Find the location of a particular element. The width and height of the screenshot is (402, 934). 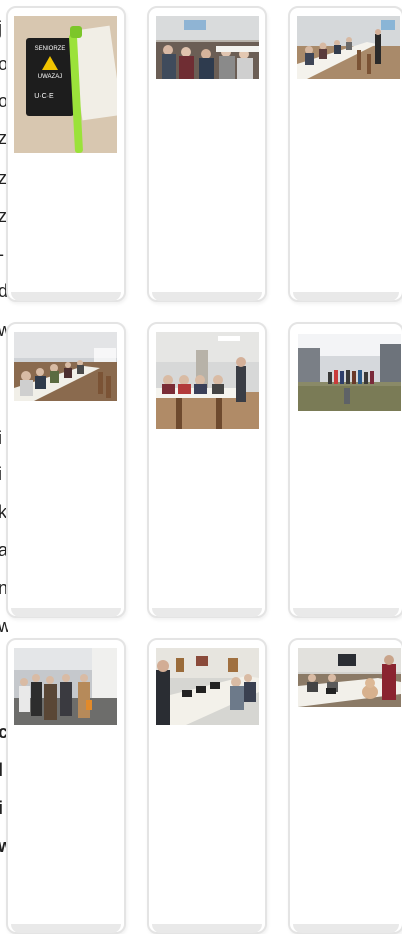

svg-text: SENIORZE is located at coordinates (50, 49).